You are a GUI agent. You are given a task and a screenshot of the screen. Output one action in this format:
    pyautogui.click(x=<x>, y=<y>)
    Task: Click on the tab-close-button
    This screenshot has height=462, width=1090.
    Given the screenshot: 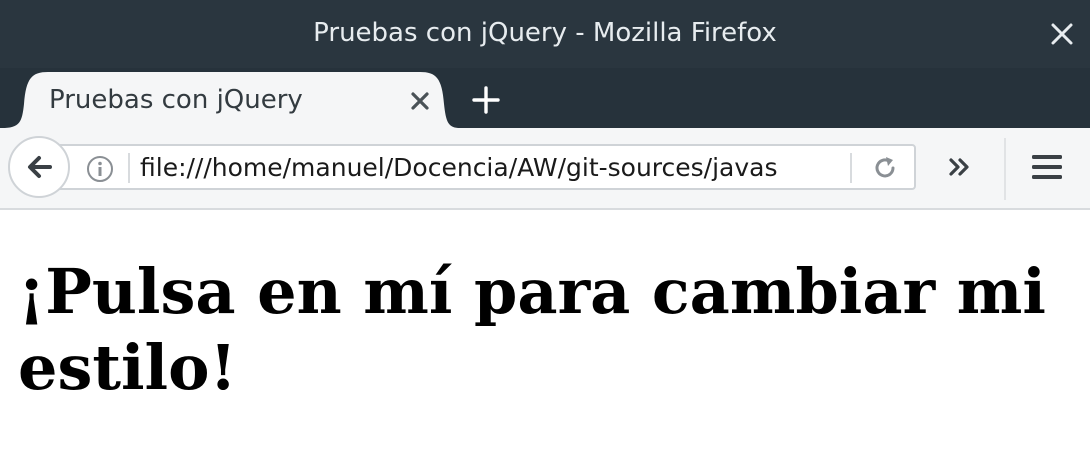 What is the action you would take?
    pyautogui.click(x=420, y=101)
    